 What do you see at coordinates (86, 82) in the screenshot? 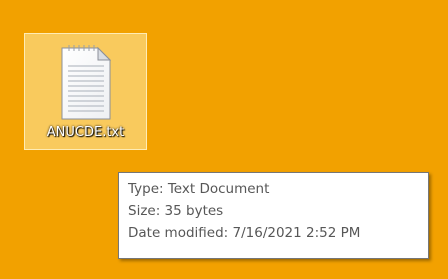
I see `text-document-icon` at bounding box center [86, 82].